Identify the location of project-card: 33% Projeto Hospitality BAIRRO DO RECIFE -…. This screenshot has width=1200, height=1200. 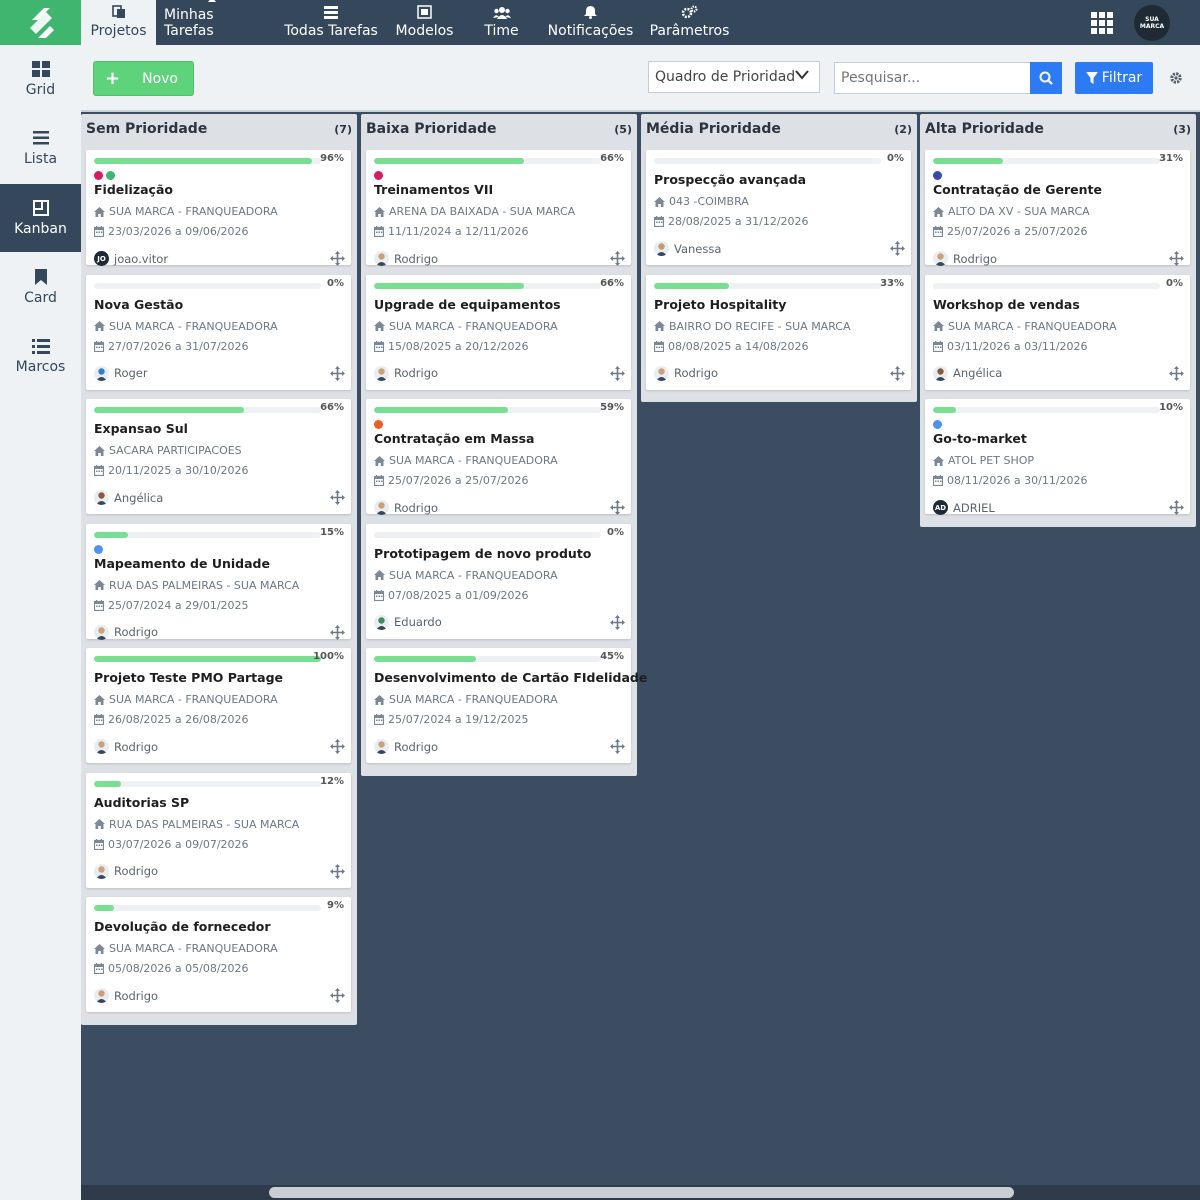
(778, 332).